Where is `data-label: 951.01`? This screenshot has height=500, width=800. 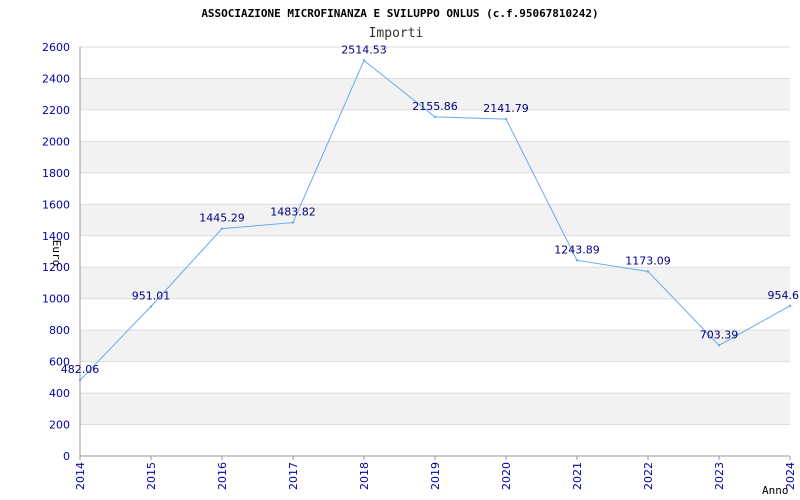
data-label: 951.01 is located at coordinates (151, 295).